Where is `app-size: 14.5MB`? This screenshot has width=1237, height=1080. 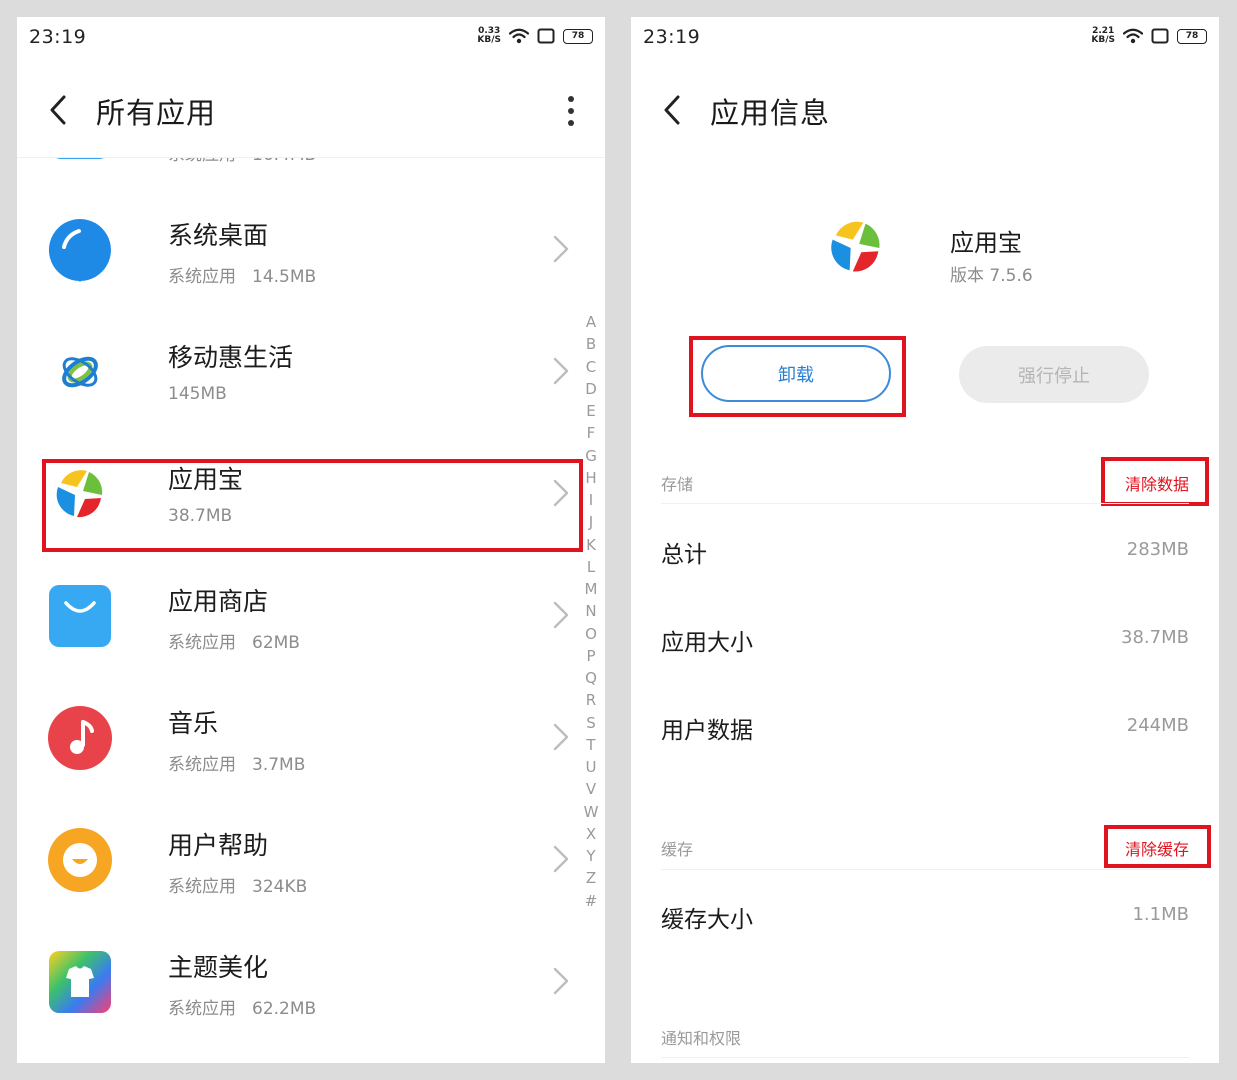
app-size: 14.5MB is located at coordinates (284, 277).